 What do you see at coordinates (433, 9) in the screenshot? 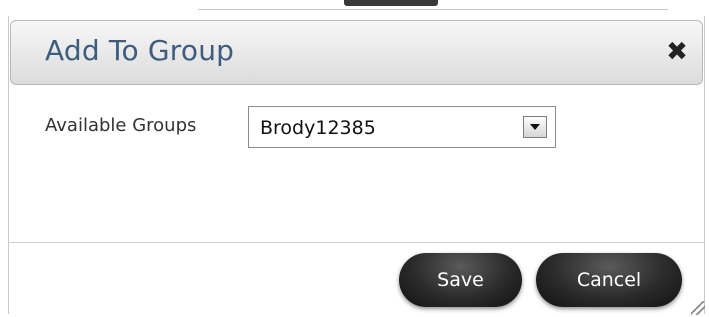
I see `background-divider` at bounding box center [433, 9].